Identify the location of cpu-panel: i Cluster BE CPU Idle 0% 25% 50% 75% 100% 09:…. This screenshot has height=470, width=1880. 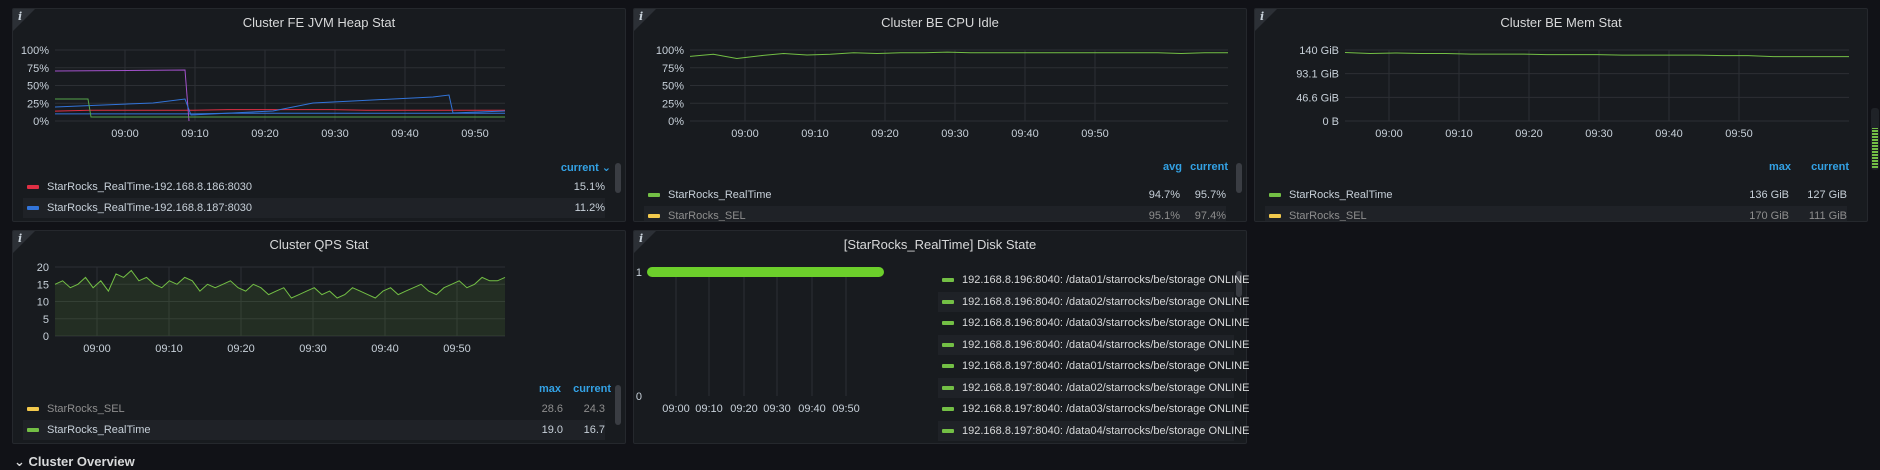
(940, 115).